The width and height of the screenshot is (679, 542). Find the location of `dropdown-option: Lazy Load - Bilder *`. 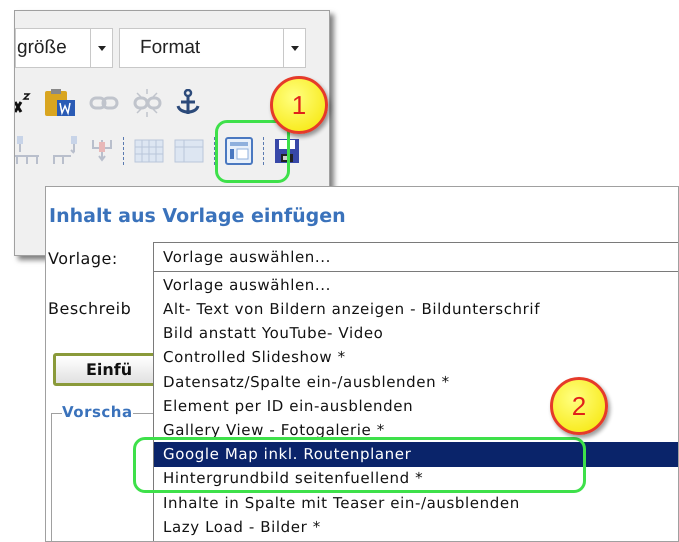

dropdown-option: Lazy Load - Bilder * is located at coordinates (237, 527).